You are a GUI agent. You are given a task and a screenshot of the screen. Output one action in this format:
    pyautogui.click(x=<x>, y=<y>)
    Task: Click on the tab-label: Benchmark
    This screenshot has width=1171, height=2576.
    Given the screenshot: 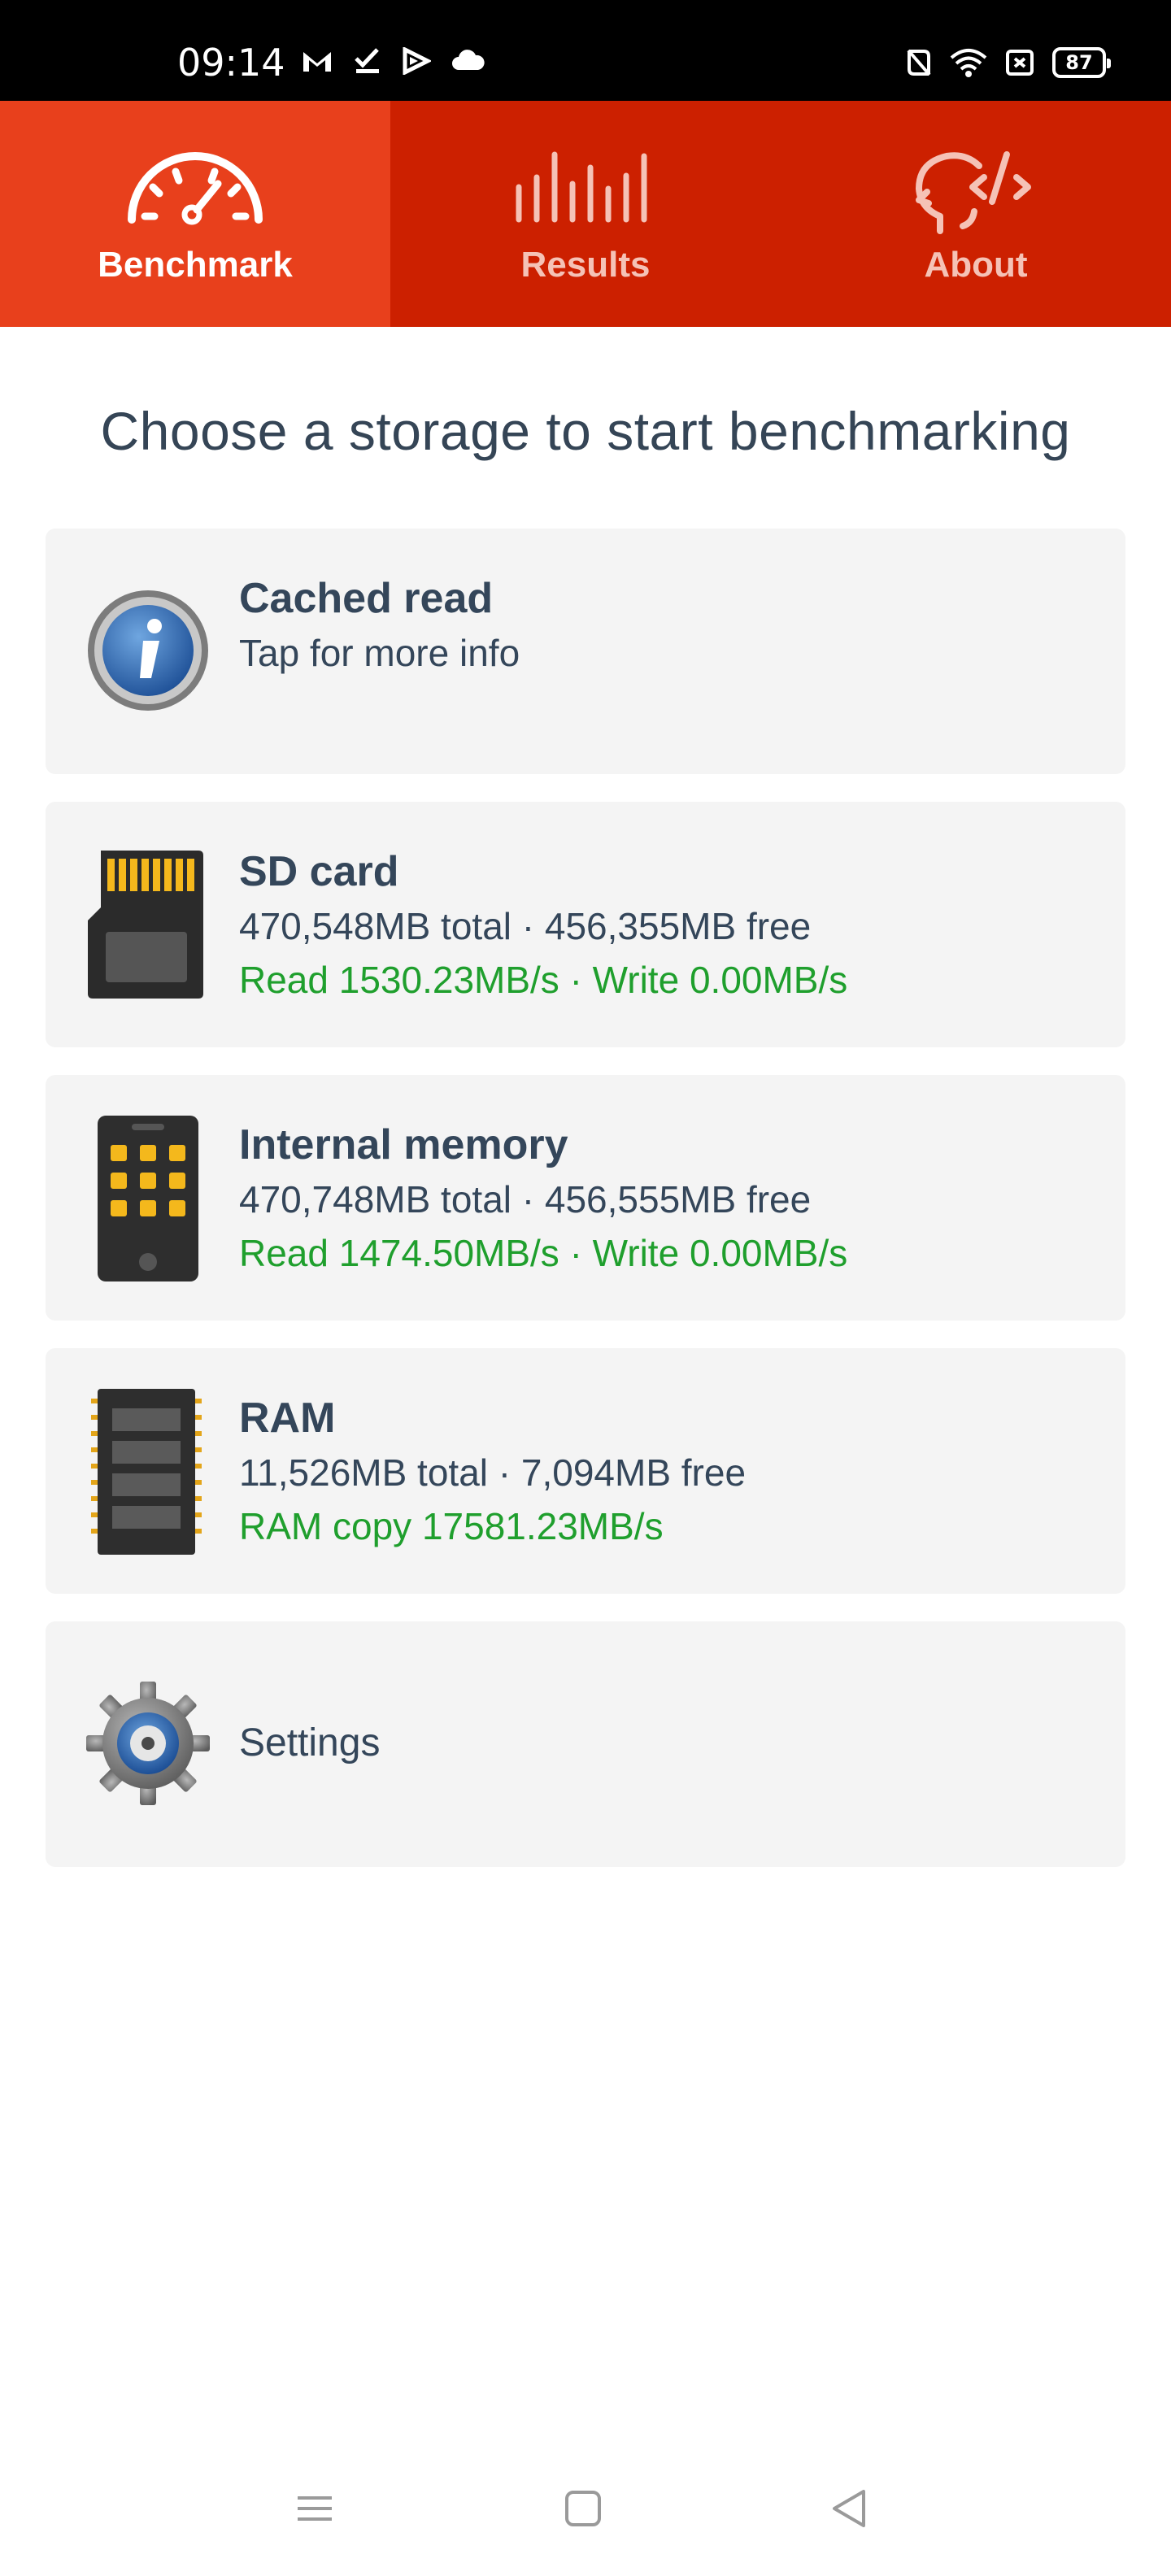 What is the action you would take?
    pyautogui.click(x=195, y=265)
    